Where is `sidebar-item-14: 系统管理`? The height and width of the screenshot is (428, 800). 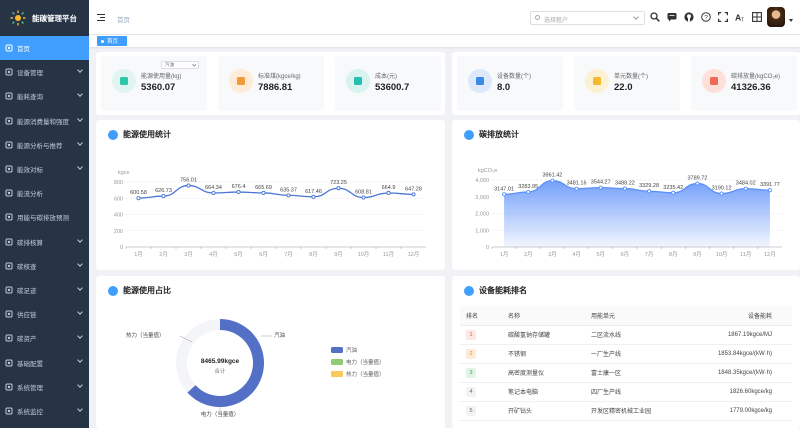
sidebar-item-14: 系统管理 is located at coordinates (44, 387).